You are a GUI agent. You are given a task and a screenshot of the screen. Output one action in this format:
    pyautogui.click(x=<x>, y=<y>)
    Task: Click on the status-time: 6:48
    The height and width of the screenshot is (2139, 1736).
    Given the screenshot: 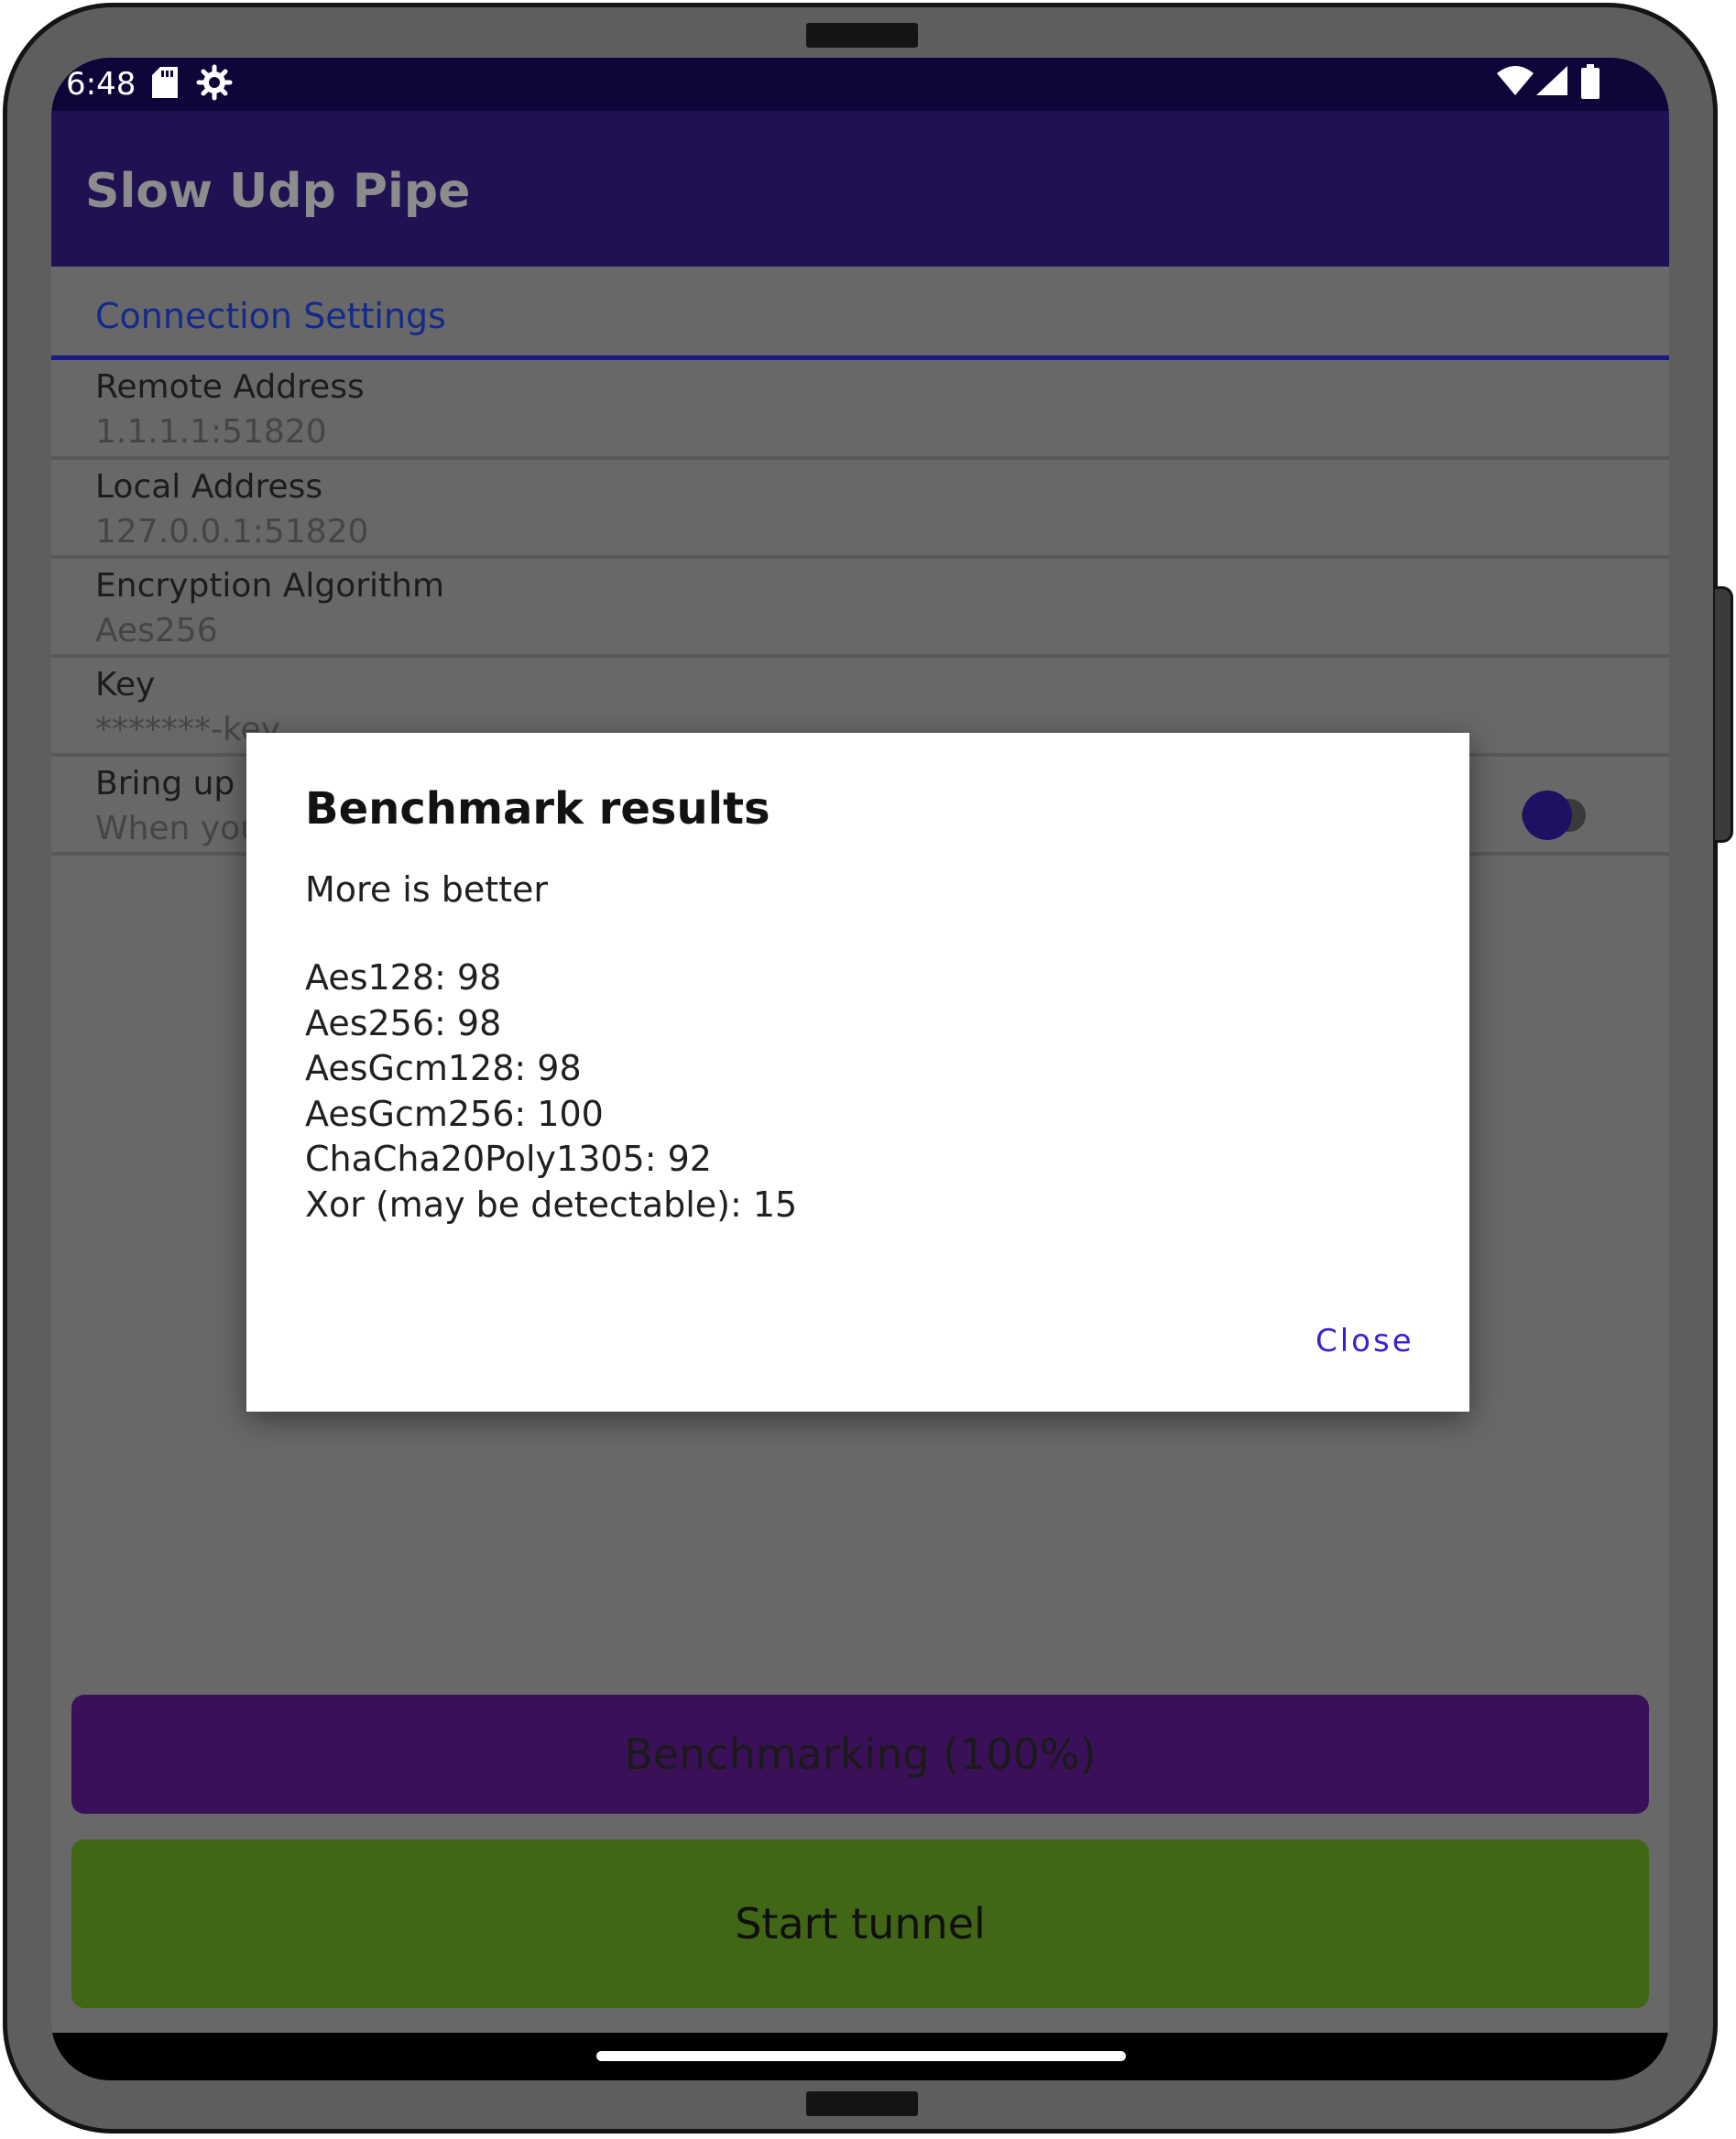 What is the action you would take?
    pyautogui.click(x=101, y=85)
    